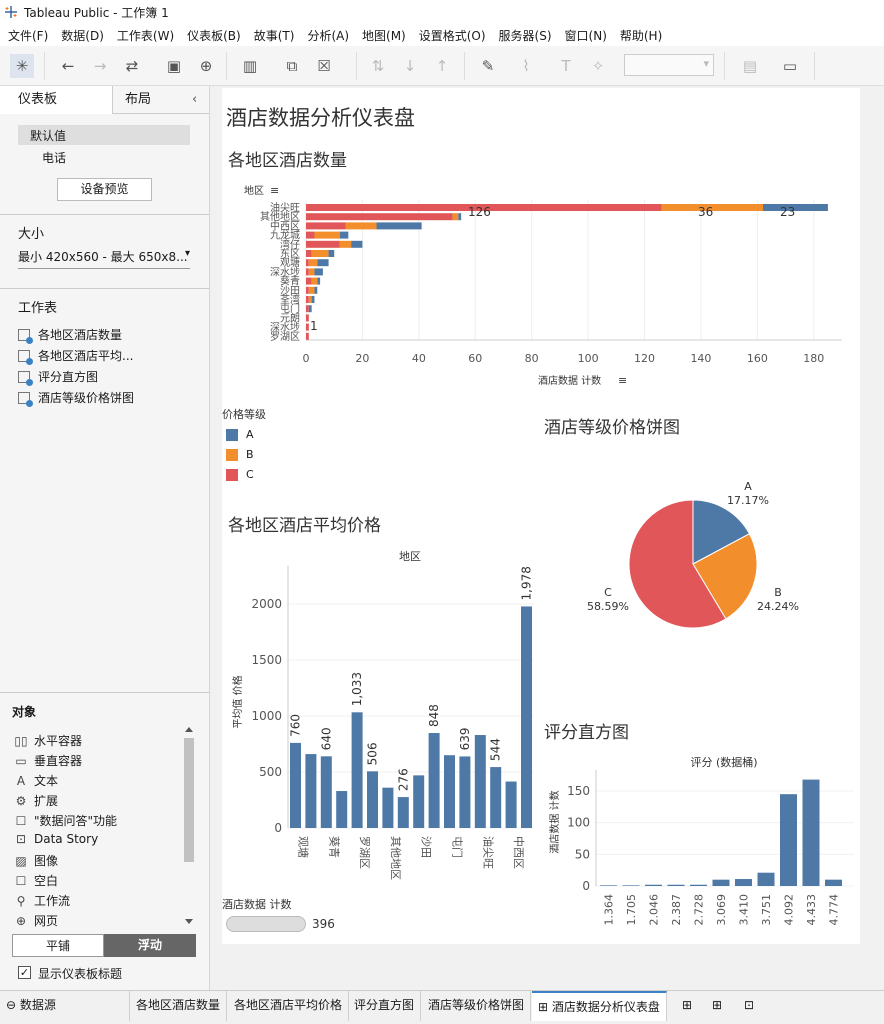 The image size is (884, 1024). Describe the element at coordinates (58, 945) in the screenshot. I see `tiled-toggle: 平铺` at that location.